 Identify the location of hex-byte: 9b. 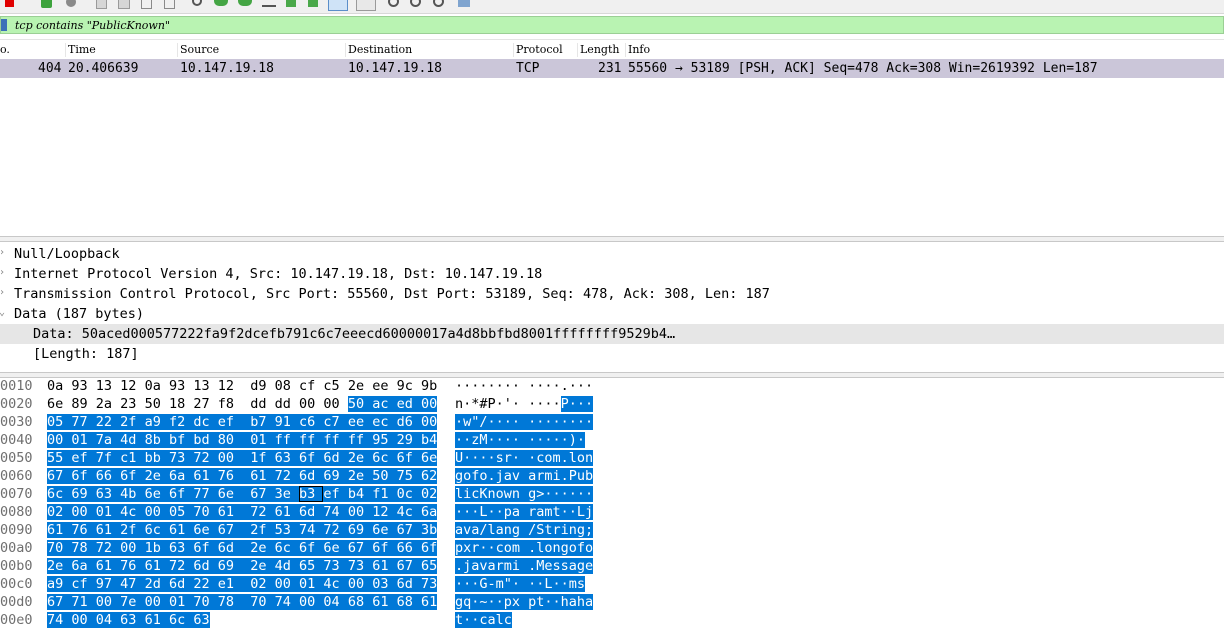
(429, 386).